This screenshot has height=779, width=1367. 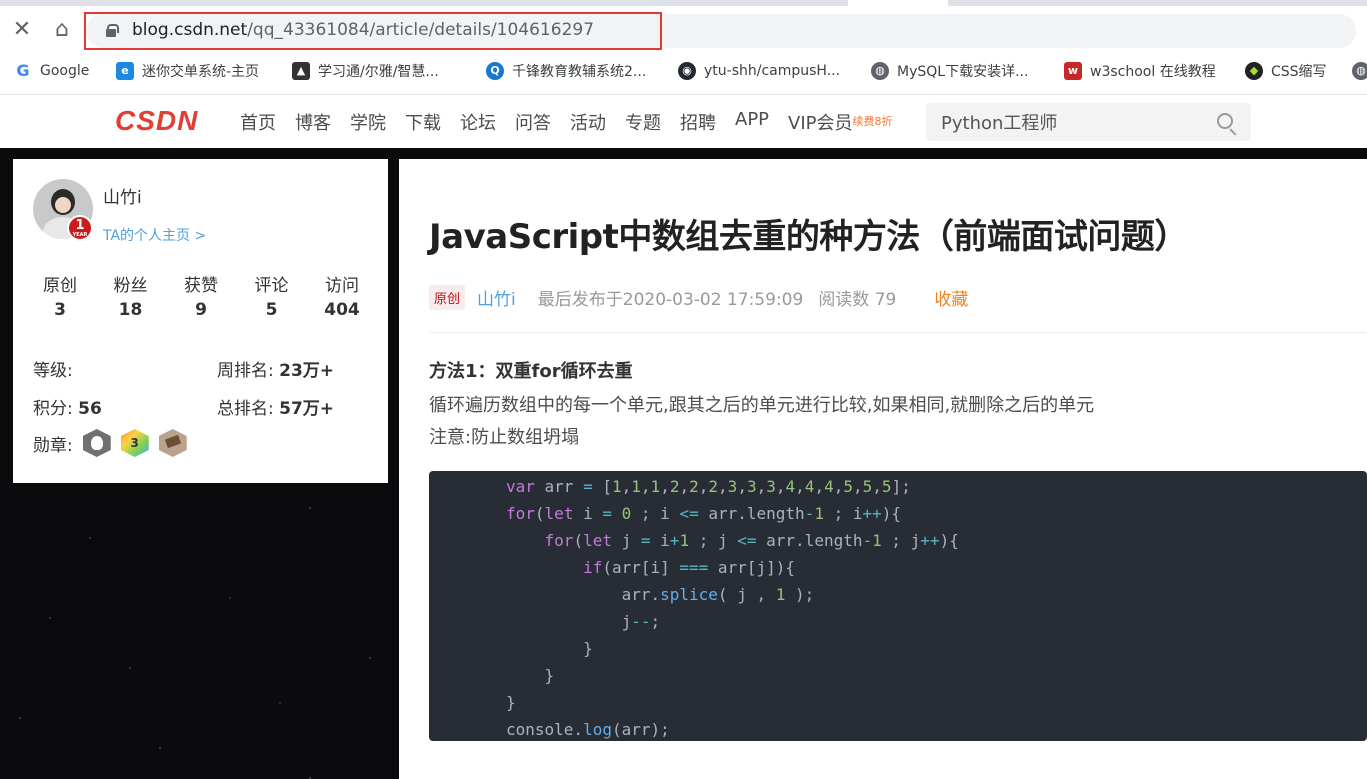 I want to click on menu-jobs: 招聘, so click(x=698, y=122).